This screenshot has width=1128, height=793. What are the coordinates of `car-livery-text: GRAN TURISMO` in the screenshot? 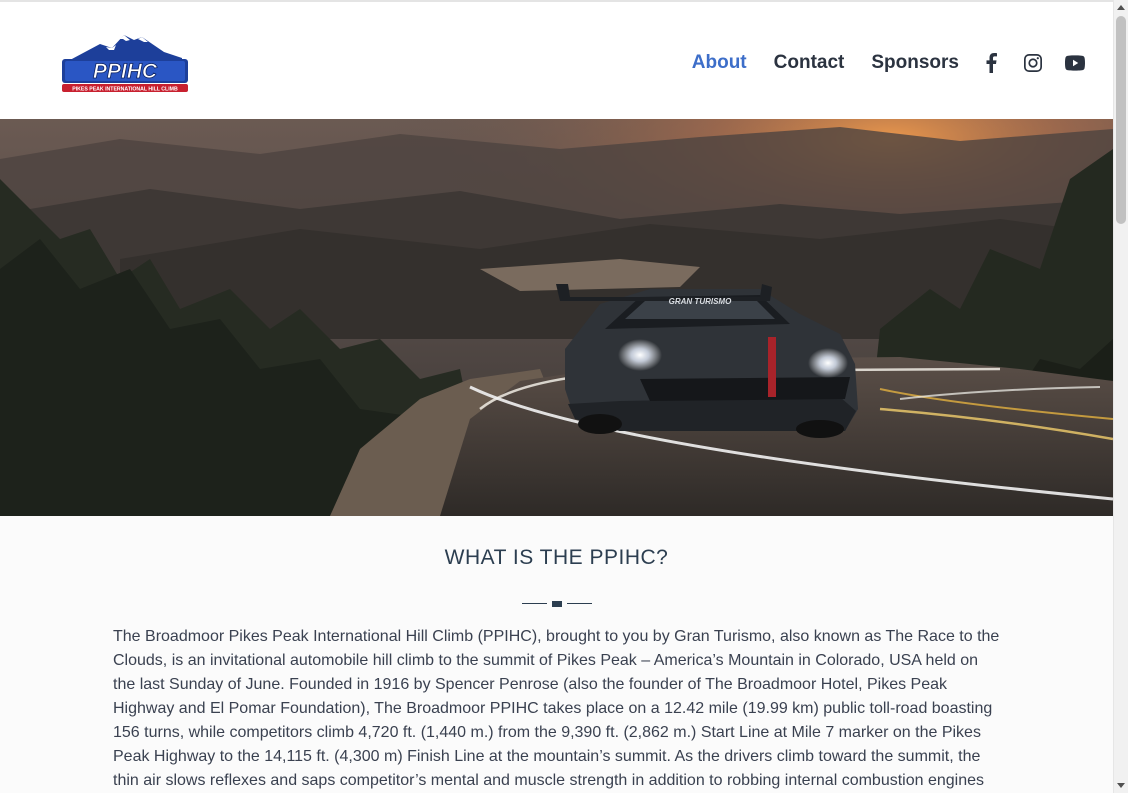 It's located at (700, 301).